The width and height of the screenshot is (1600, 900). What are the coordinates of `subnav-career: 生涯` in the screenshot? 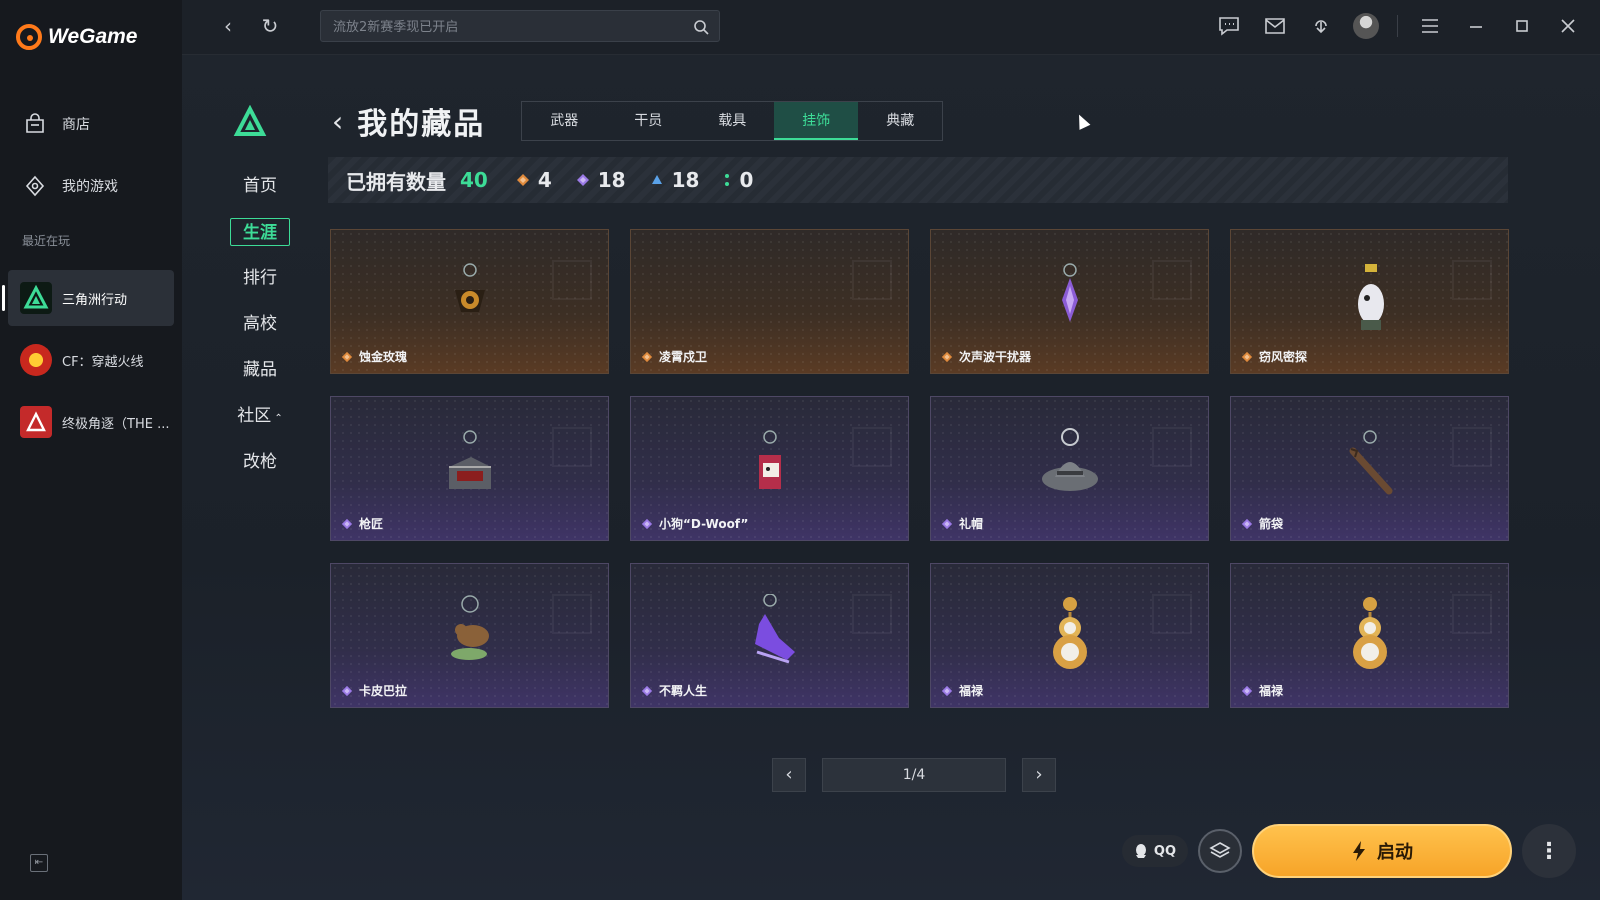 It's located at (260, 232).